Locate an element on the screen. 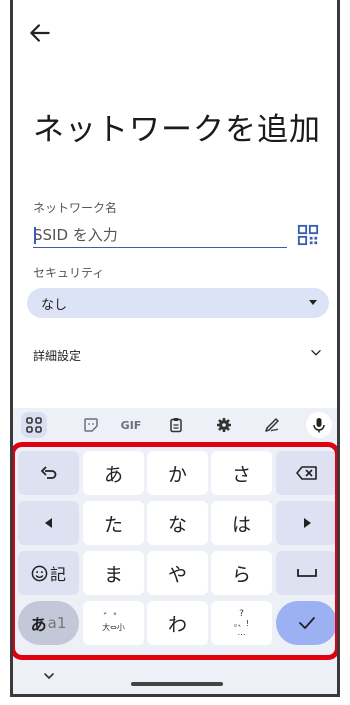  qr-code-scan-icon is located at coordinates (308, 235).